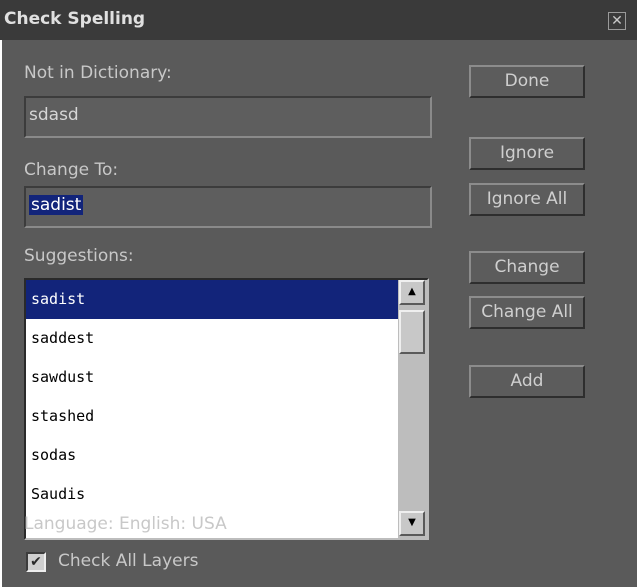  I want to click on suggestions-label: Suggestions:, so click(79, 256).